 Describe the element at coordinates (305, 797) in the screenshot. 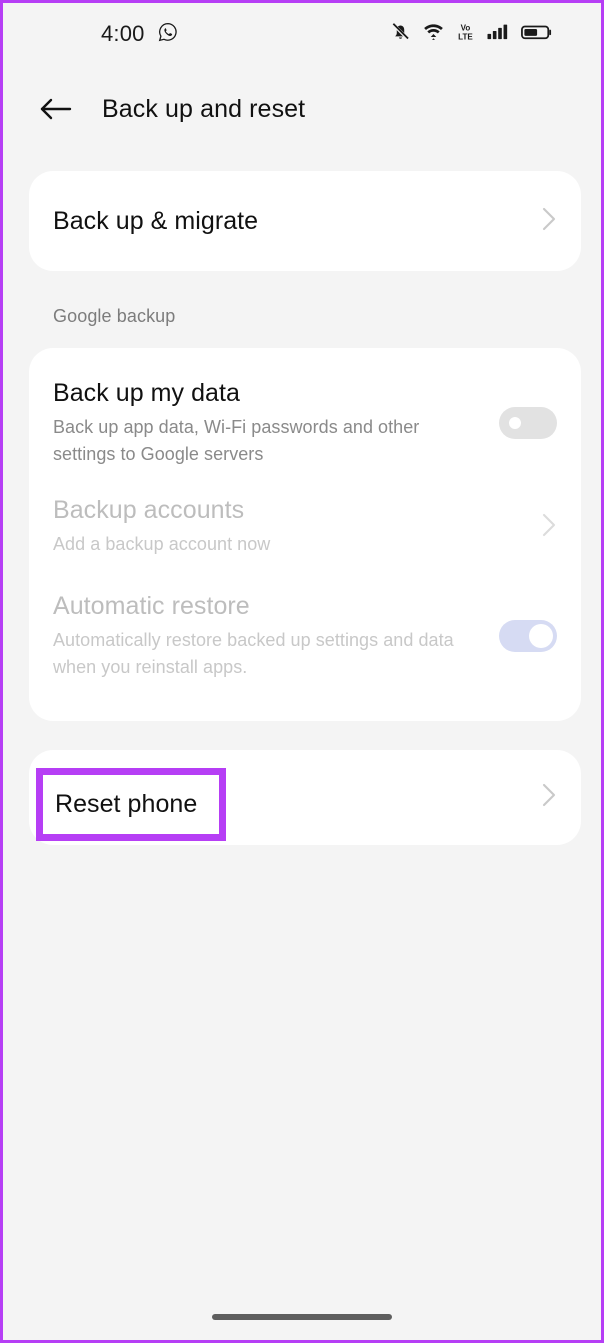

I see `card-reset-phone: Reset phone` at that location.